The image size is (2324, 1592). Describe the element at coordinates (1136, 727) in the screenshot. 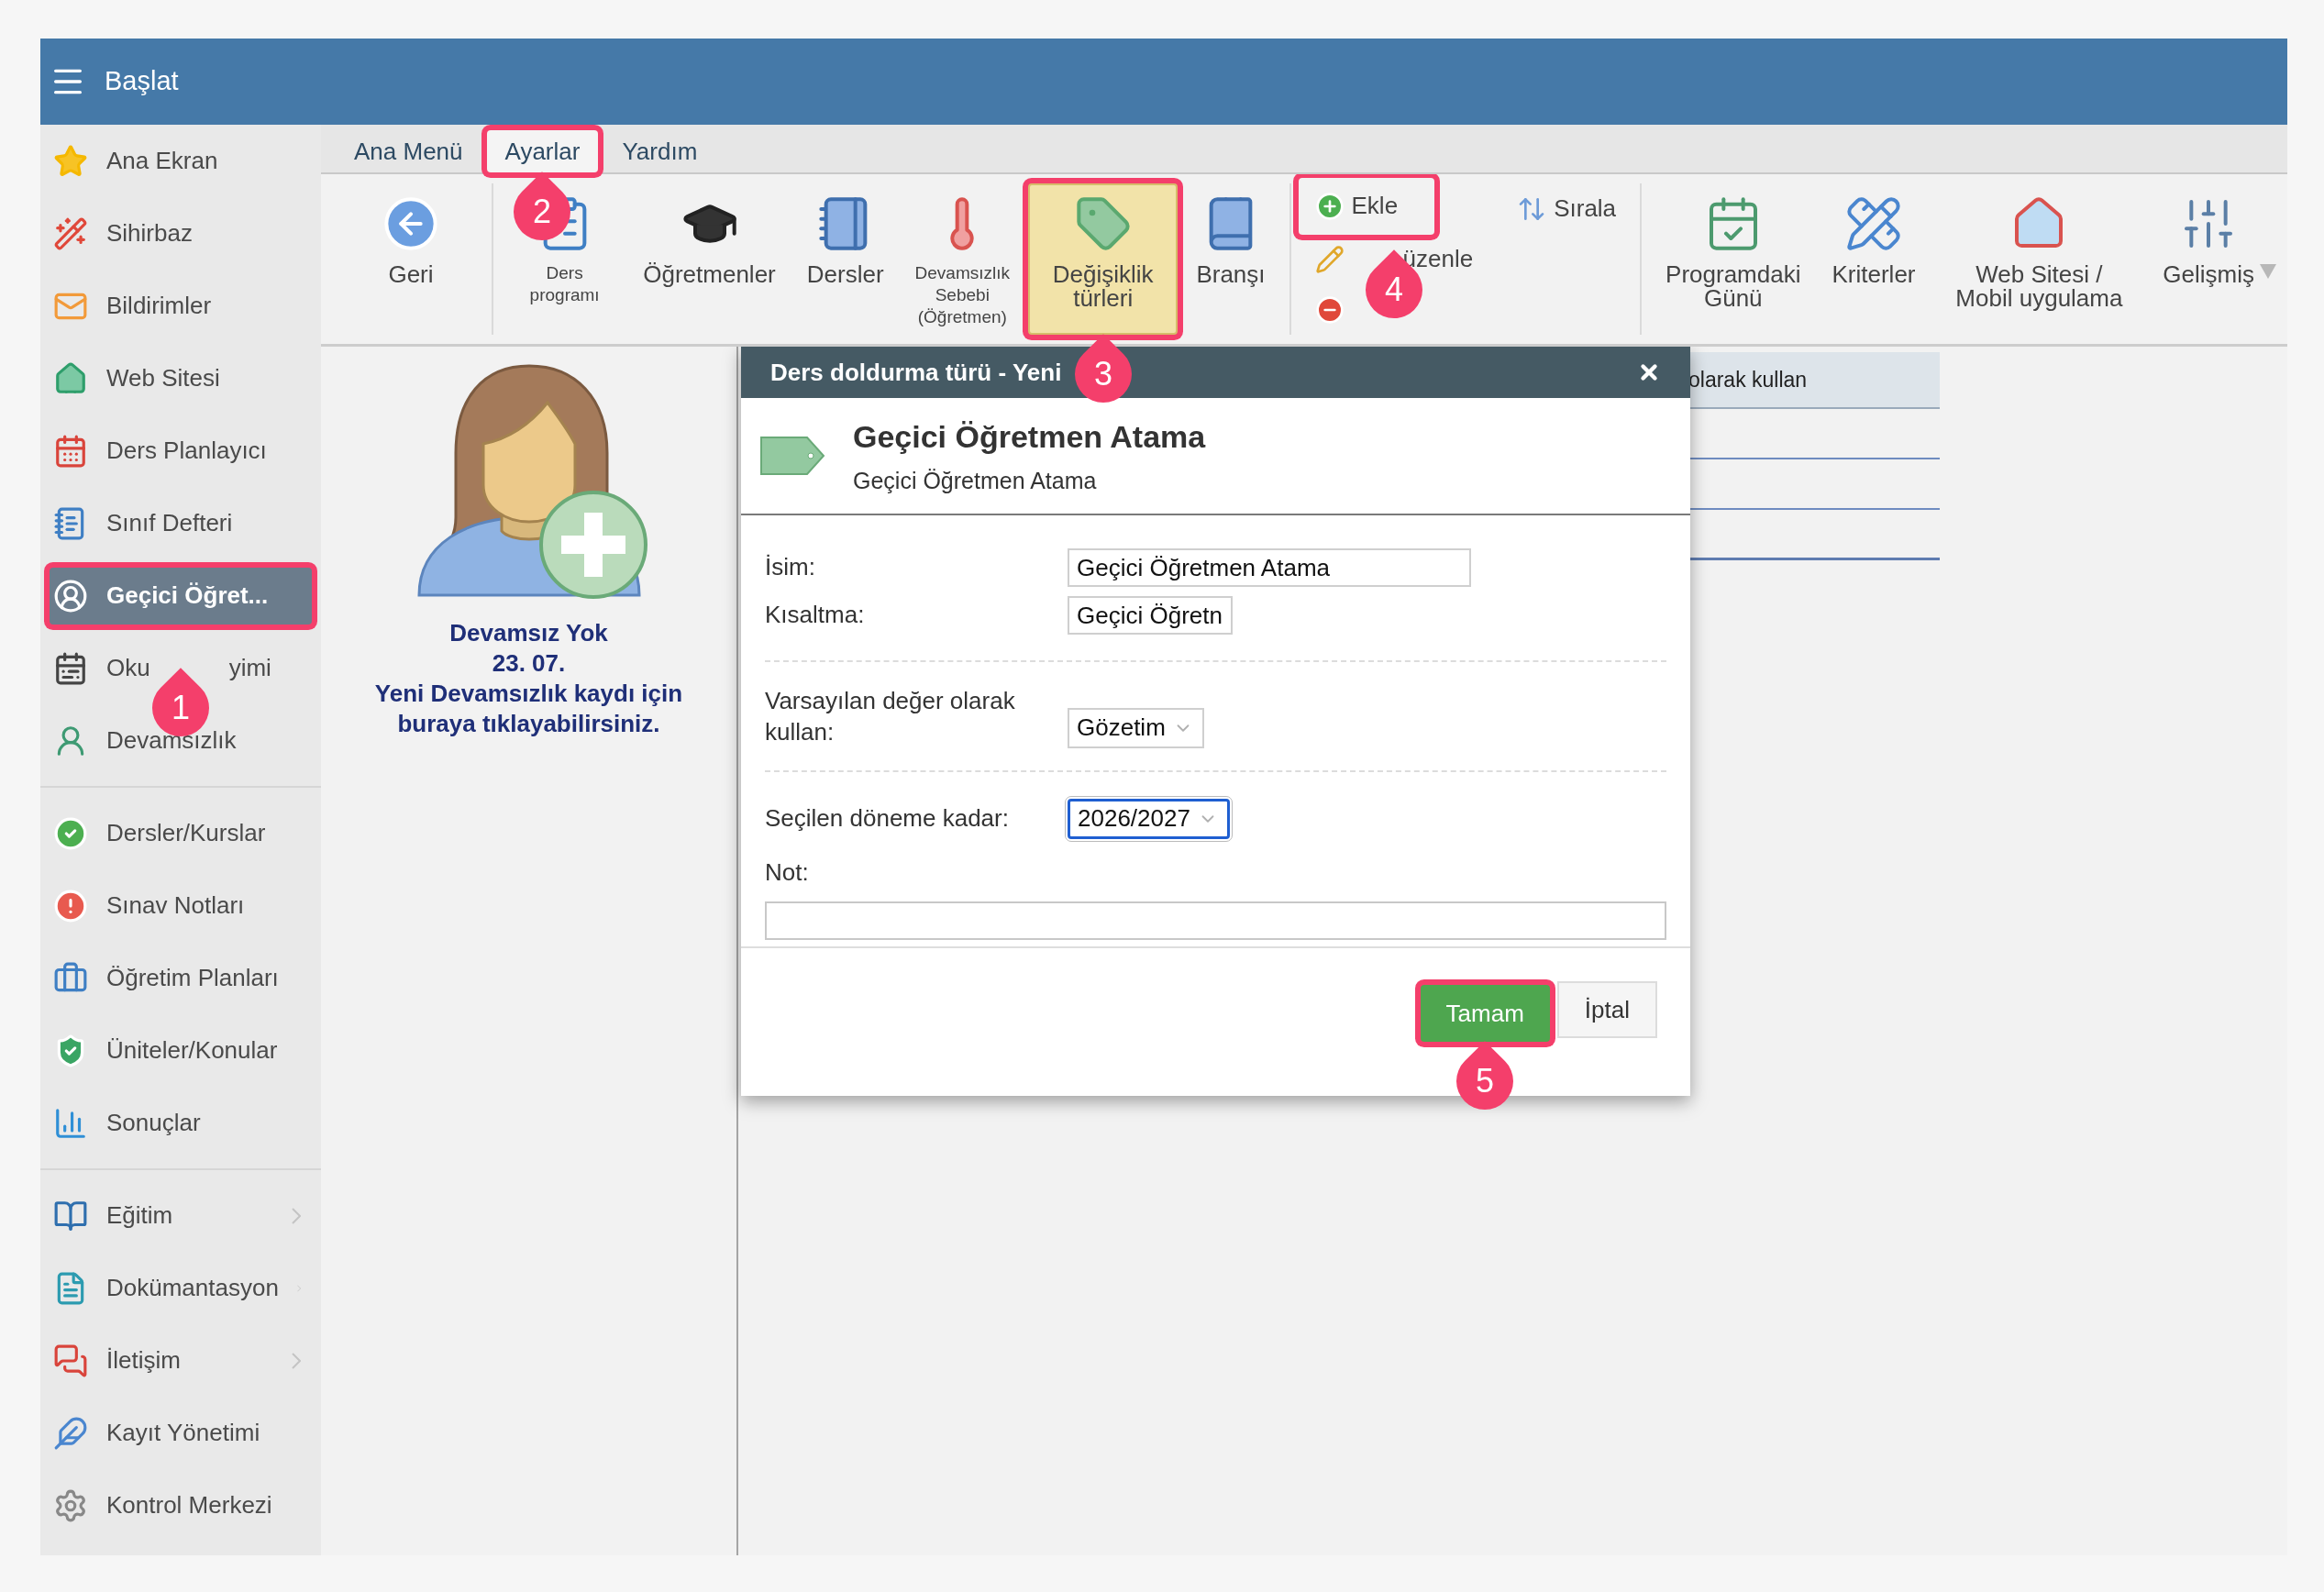

I see `select-field: Gözetim` at that location.